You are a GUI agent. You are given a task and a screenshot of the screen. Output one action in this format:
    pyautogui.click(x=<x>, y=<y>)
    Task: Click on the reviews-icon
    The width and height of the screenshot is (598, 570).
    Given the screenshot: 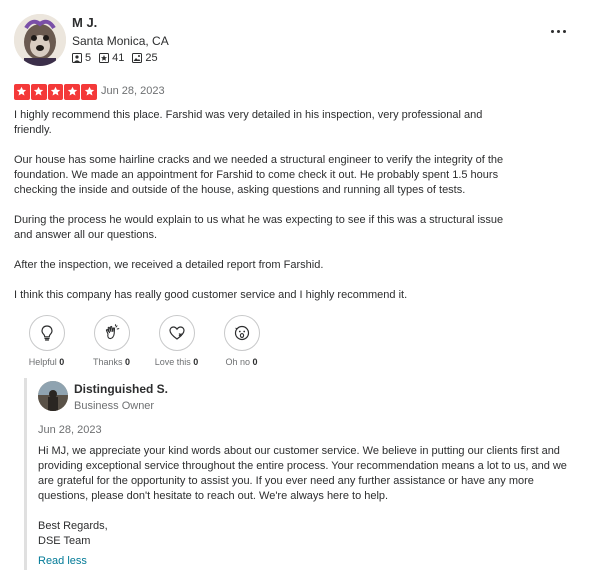 What is the action you would take?
    pyautogui.click(x=104, y=58)
    